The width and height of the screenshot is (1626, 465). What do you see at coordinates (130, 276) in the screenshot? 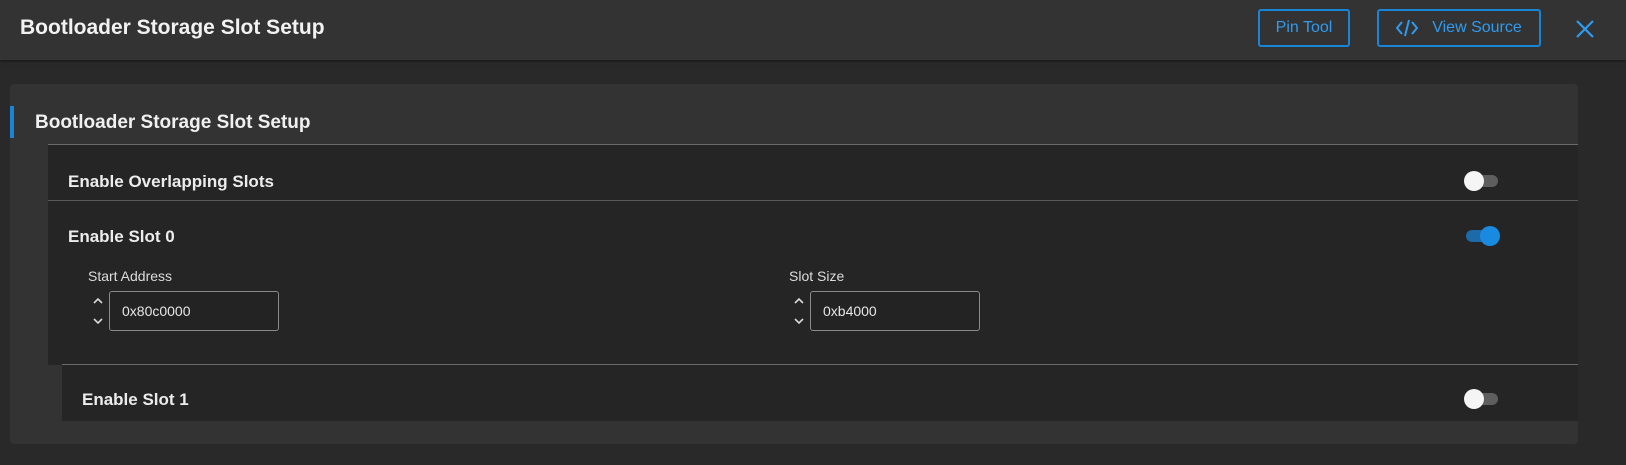
I see `start-address-label: Start Address` at bounding box center [130, 276].